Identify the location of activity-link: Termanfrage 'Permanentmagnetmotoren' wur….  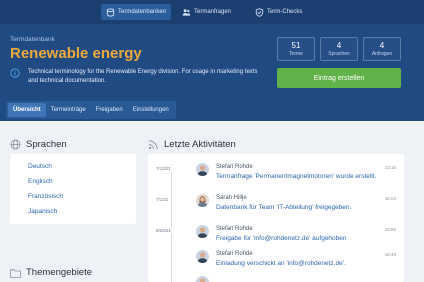
(296, 176).